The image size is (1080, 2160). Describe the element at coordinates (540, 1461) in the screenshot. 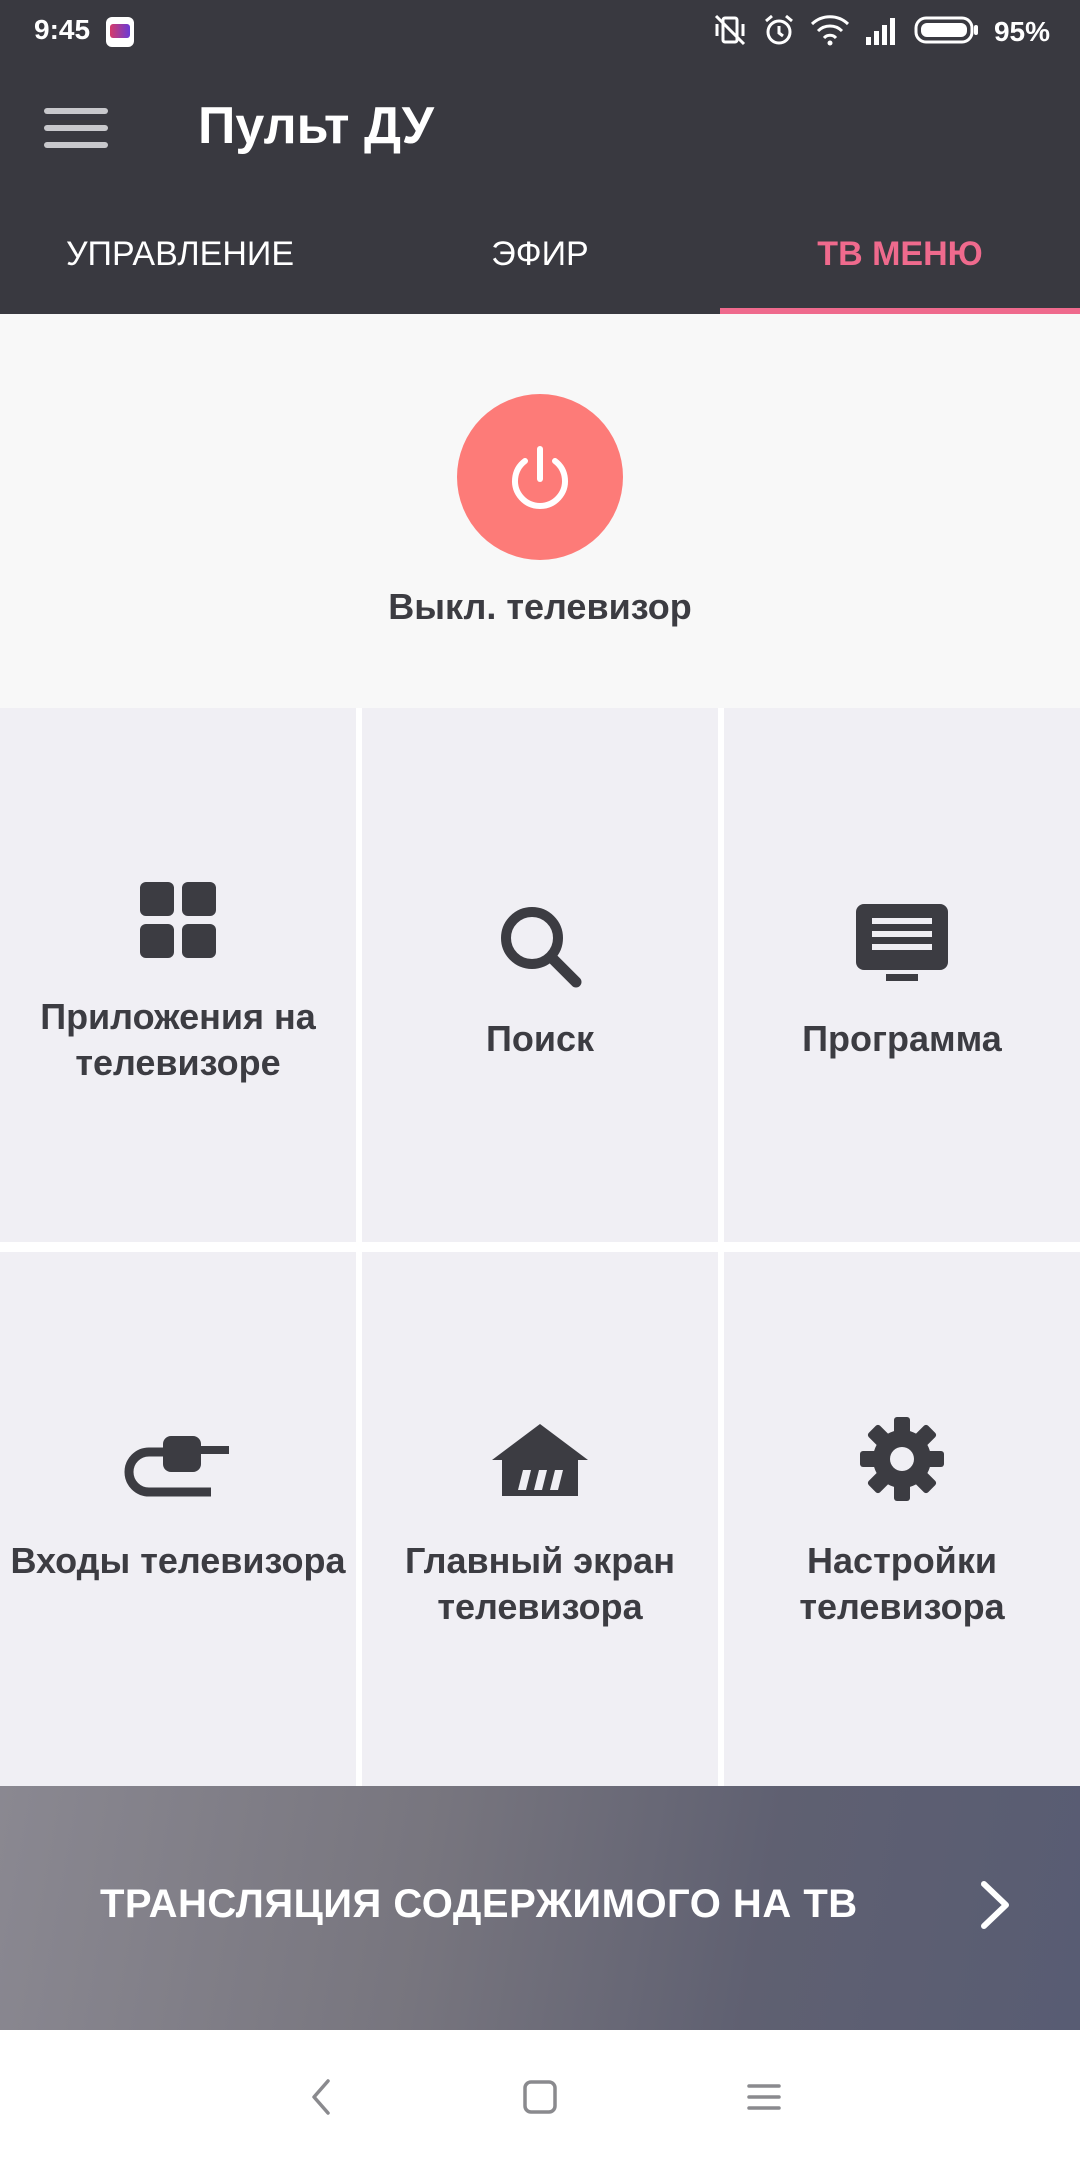

I see `home-icon` at that location.